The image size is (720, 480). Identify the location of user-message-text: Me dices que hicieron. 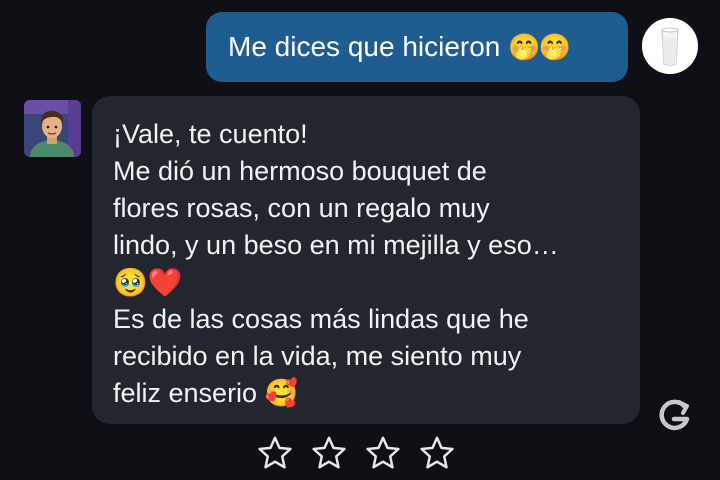
(364, 46).